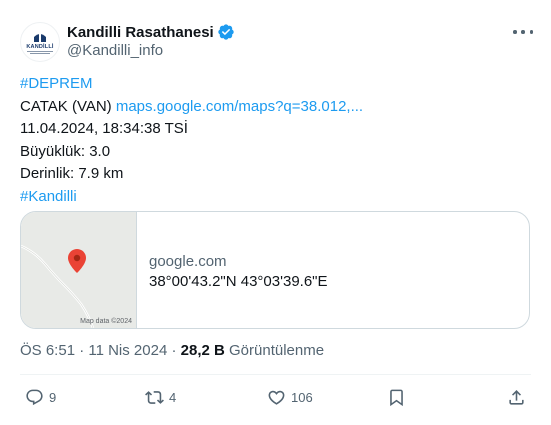 The height and width of the screenshot is (425, 551). I want to click on author-name-row: Kandilli Rasathanesi, so click(151, 32).